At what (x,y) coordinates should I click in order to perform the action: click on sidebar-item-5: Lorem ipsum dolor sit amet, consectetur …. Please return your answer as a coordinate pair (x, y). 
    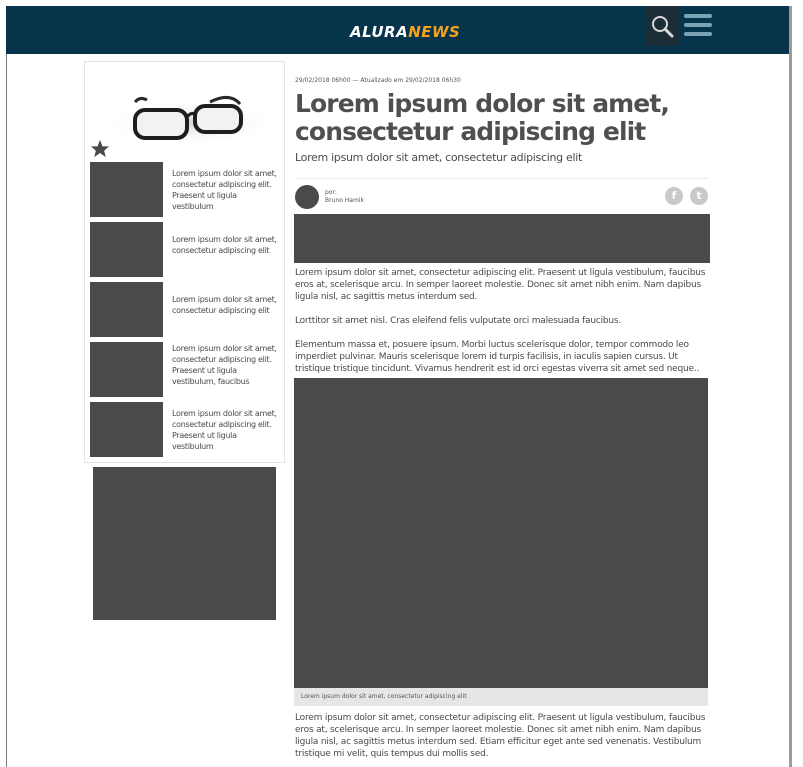
    Looking at the image, I should click on (185, 430).